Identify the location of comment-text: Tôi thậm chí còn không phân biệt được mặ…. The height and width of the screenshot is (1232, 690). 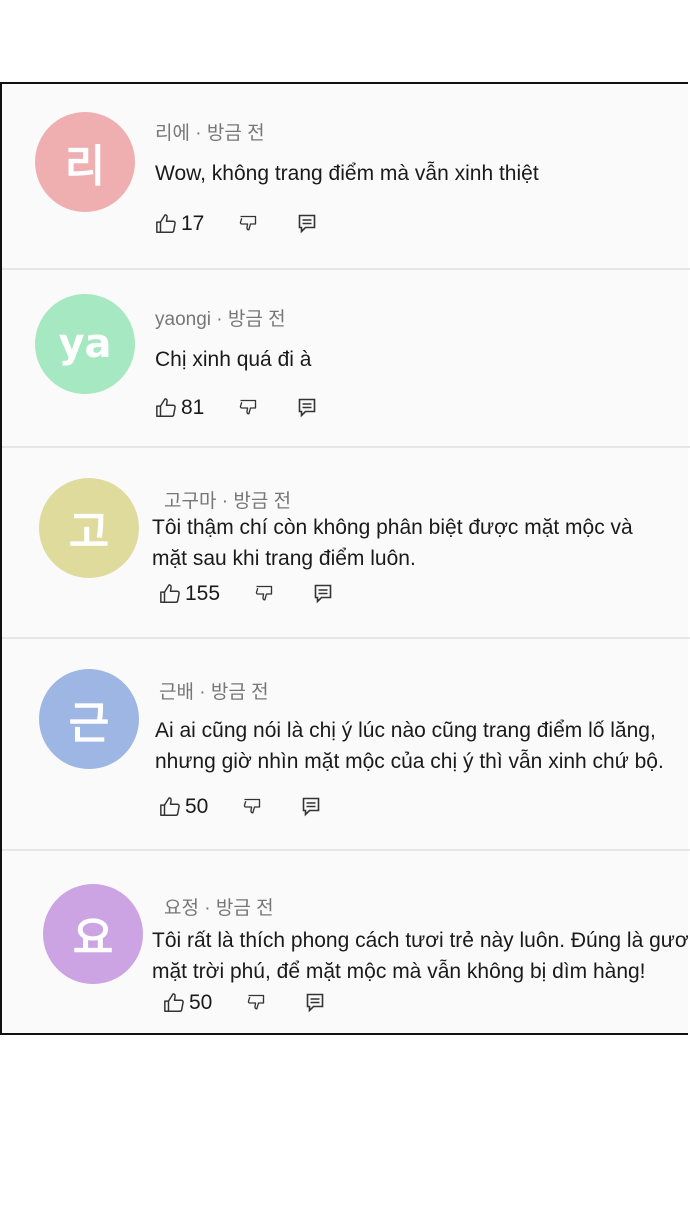
(392, 543).